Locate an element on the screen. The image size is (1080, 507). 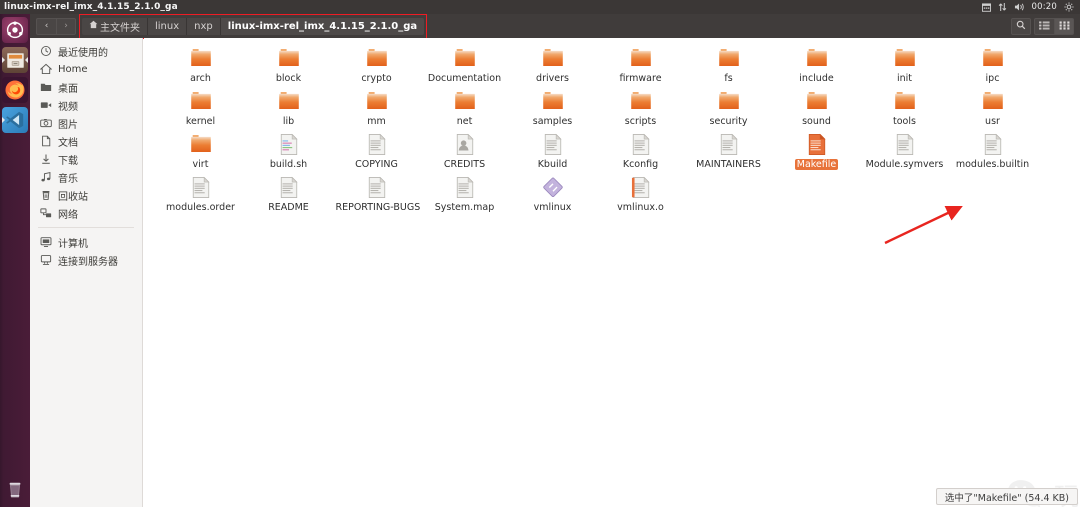
file-item-readme: README is located at coordinates (288, 196).